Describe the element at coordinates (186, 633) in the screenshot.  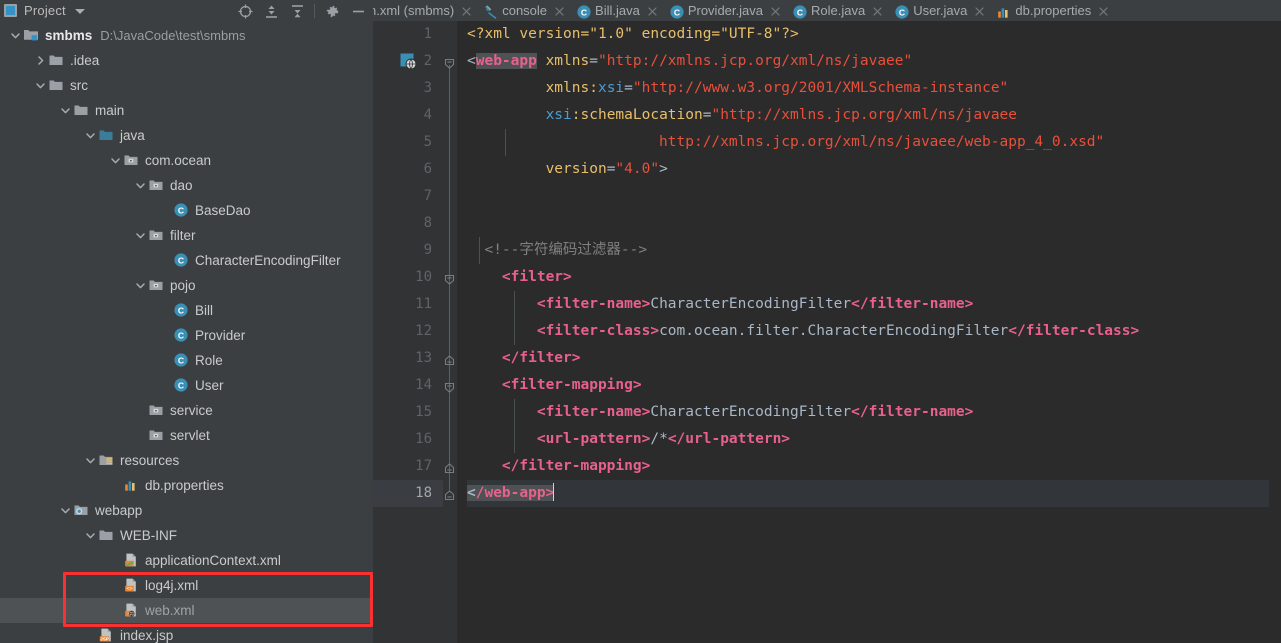
I see `tree-item-index-jsp: JSP index.jsp` at that location.